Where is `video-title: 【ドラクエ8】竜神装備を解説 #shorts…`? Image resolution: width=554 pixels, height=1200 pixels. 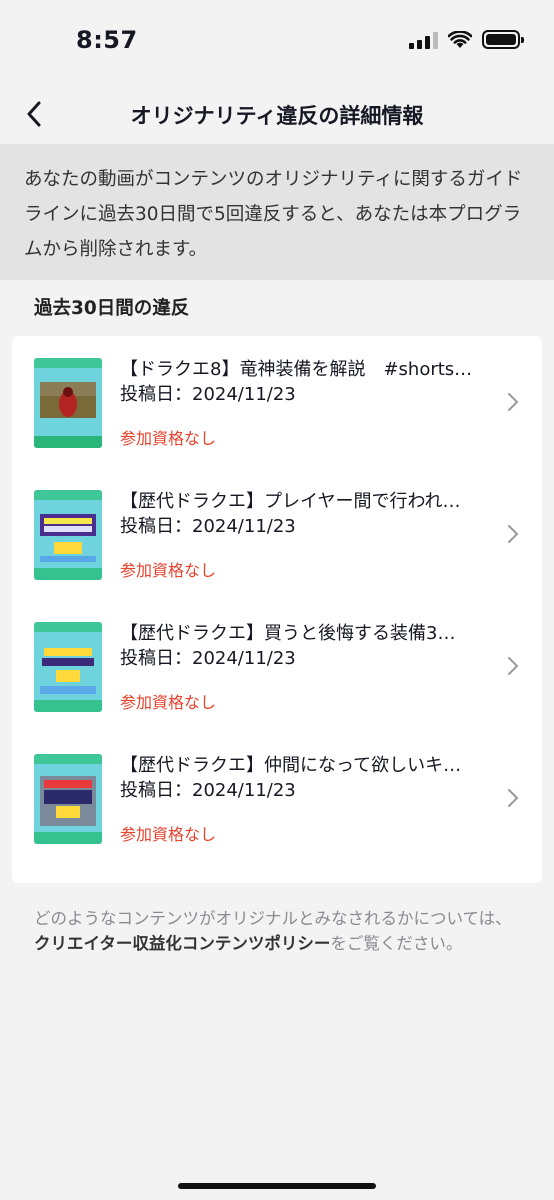
video-title: 【ドラクエ8】竜神装備を解説 #shorts… is located at coordinates (296, 369).